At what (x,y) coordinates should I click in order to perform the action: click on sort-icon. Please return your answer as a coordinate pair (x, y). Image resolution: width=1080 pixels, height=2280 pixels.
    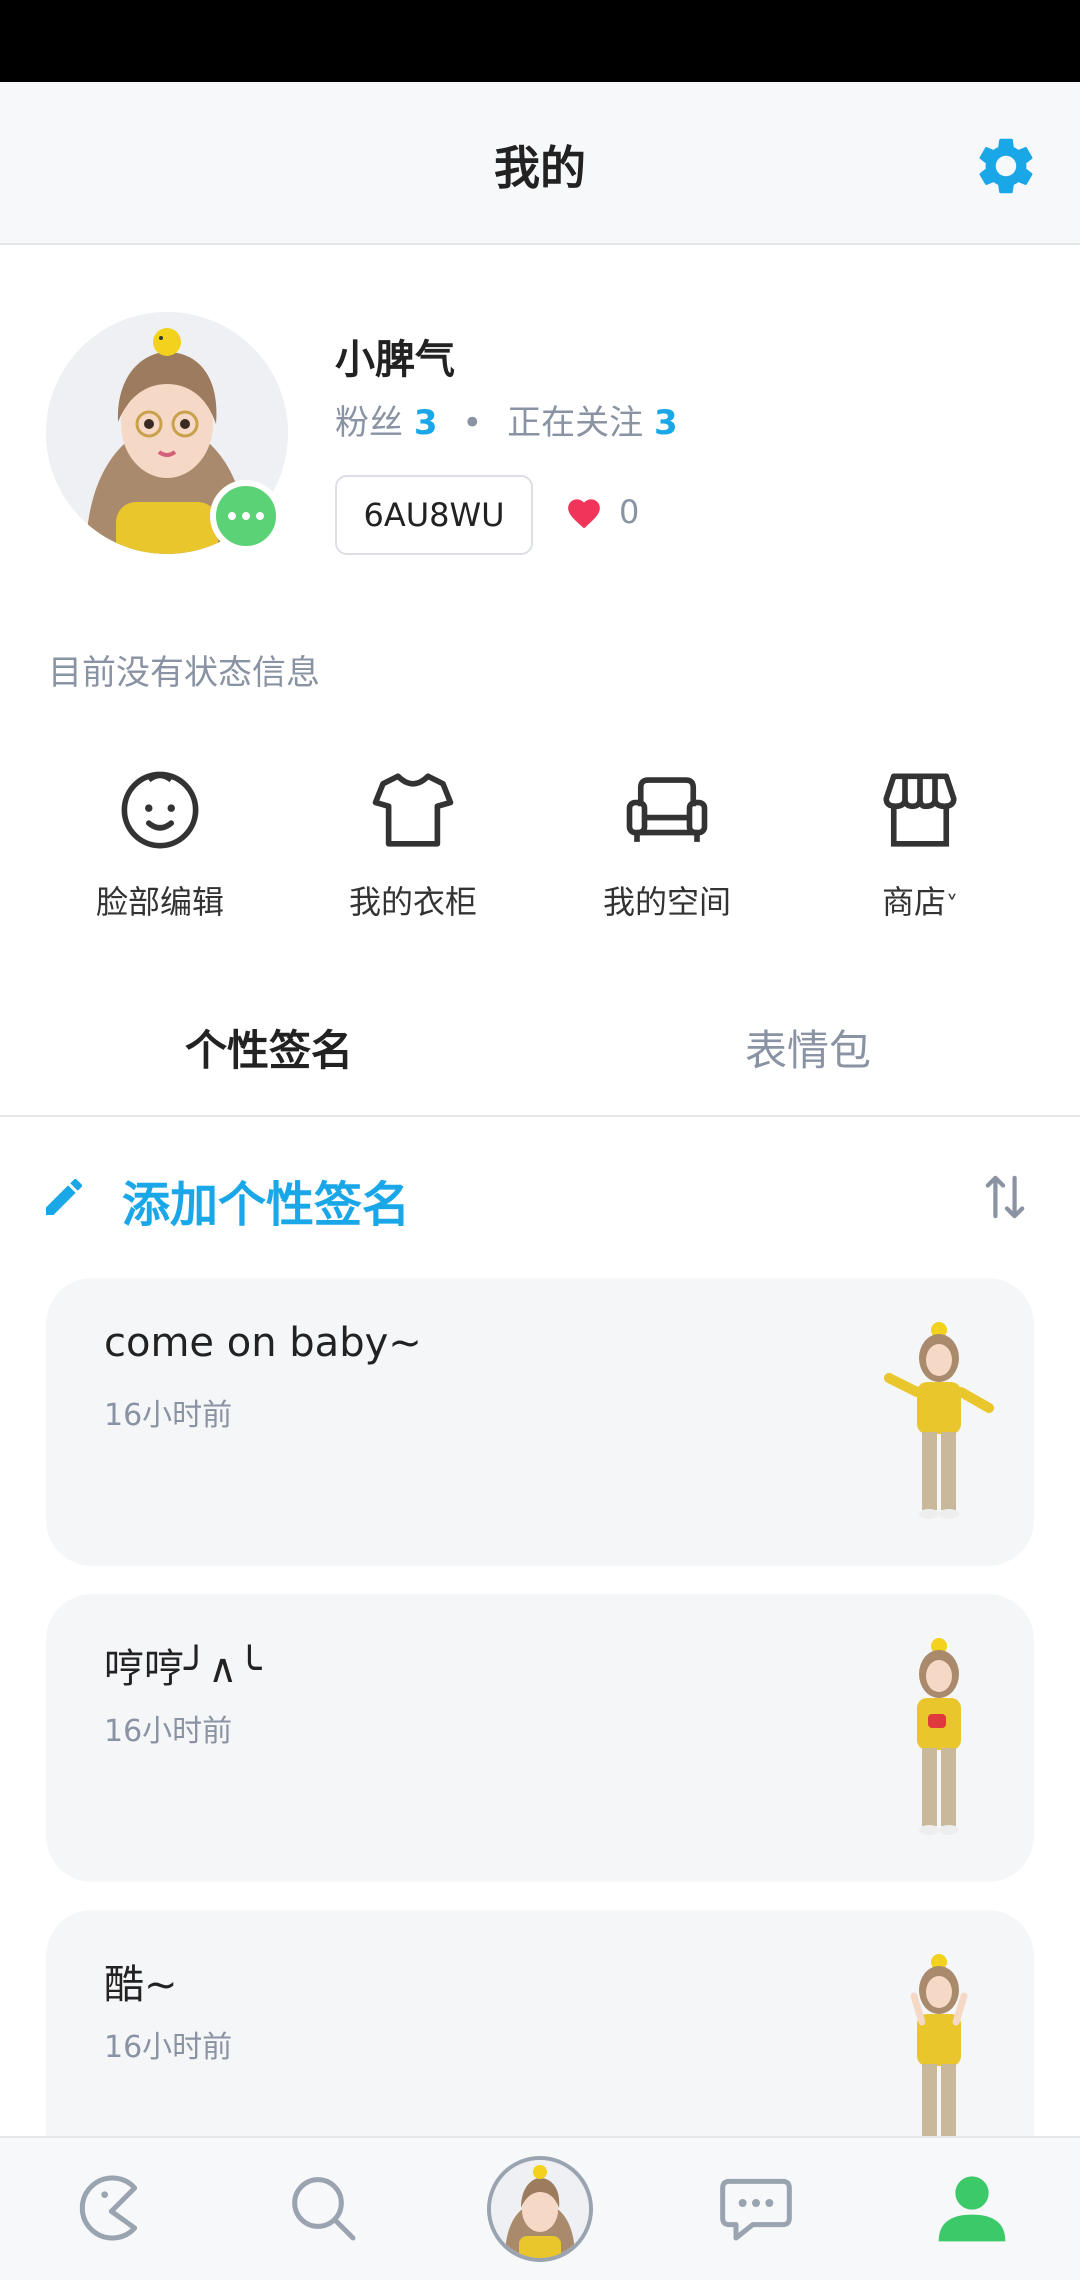
    Looking at the image, I should click on (1005, 1197).